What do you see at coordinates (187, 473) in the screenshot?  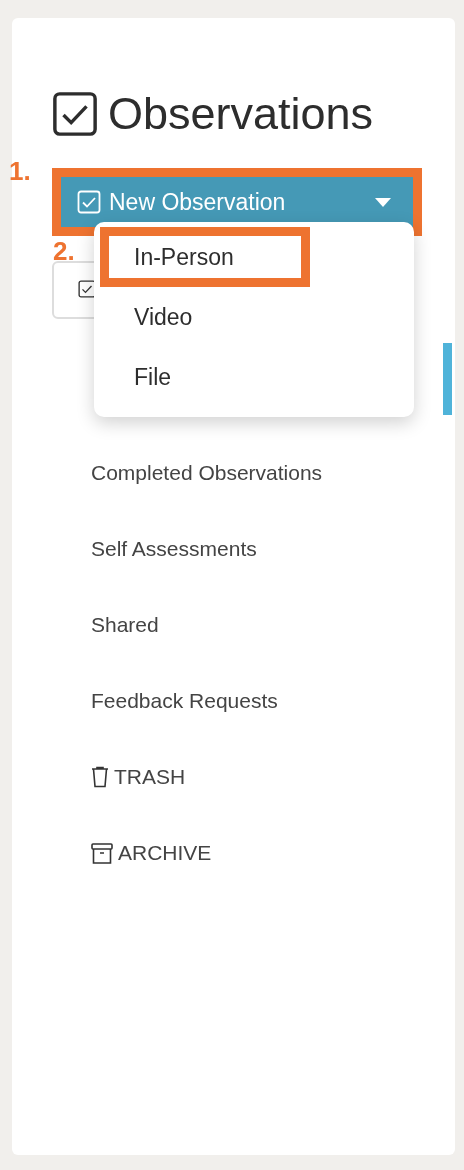 I see `nav-link: Completed Observations` at bounding box center [187, 473].